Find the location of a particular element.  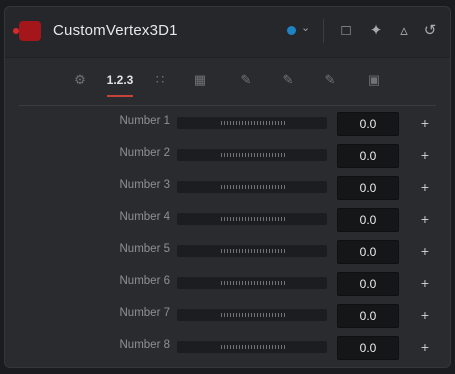

number-label: Number 3 is located at coordinates (145, 185).